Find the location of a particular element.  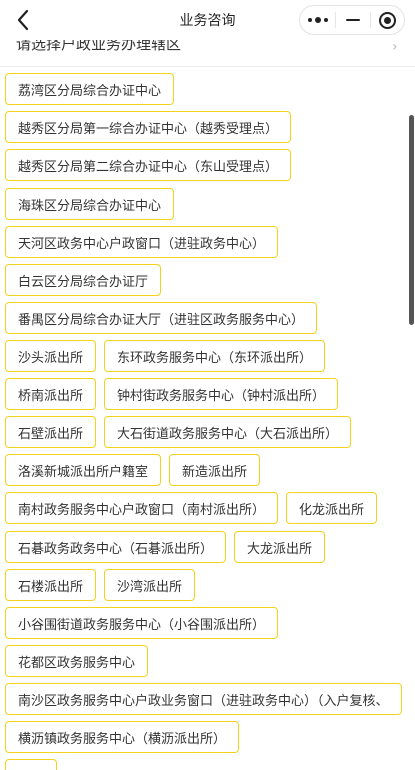

office-row: 花都区政务服务中心 is located at coordinates (77, 661).